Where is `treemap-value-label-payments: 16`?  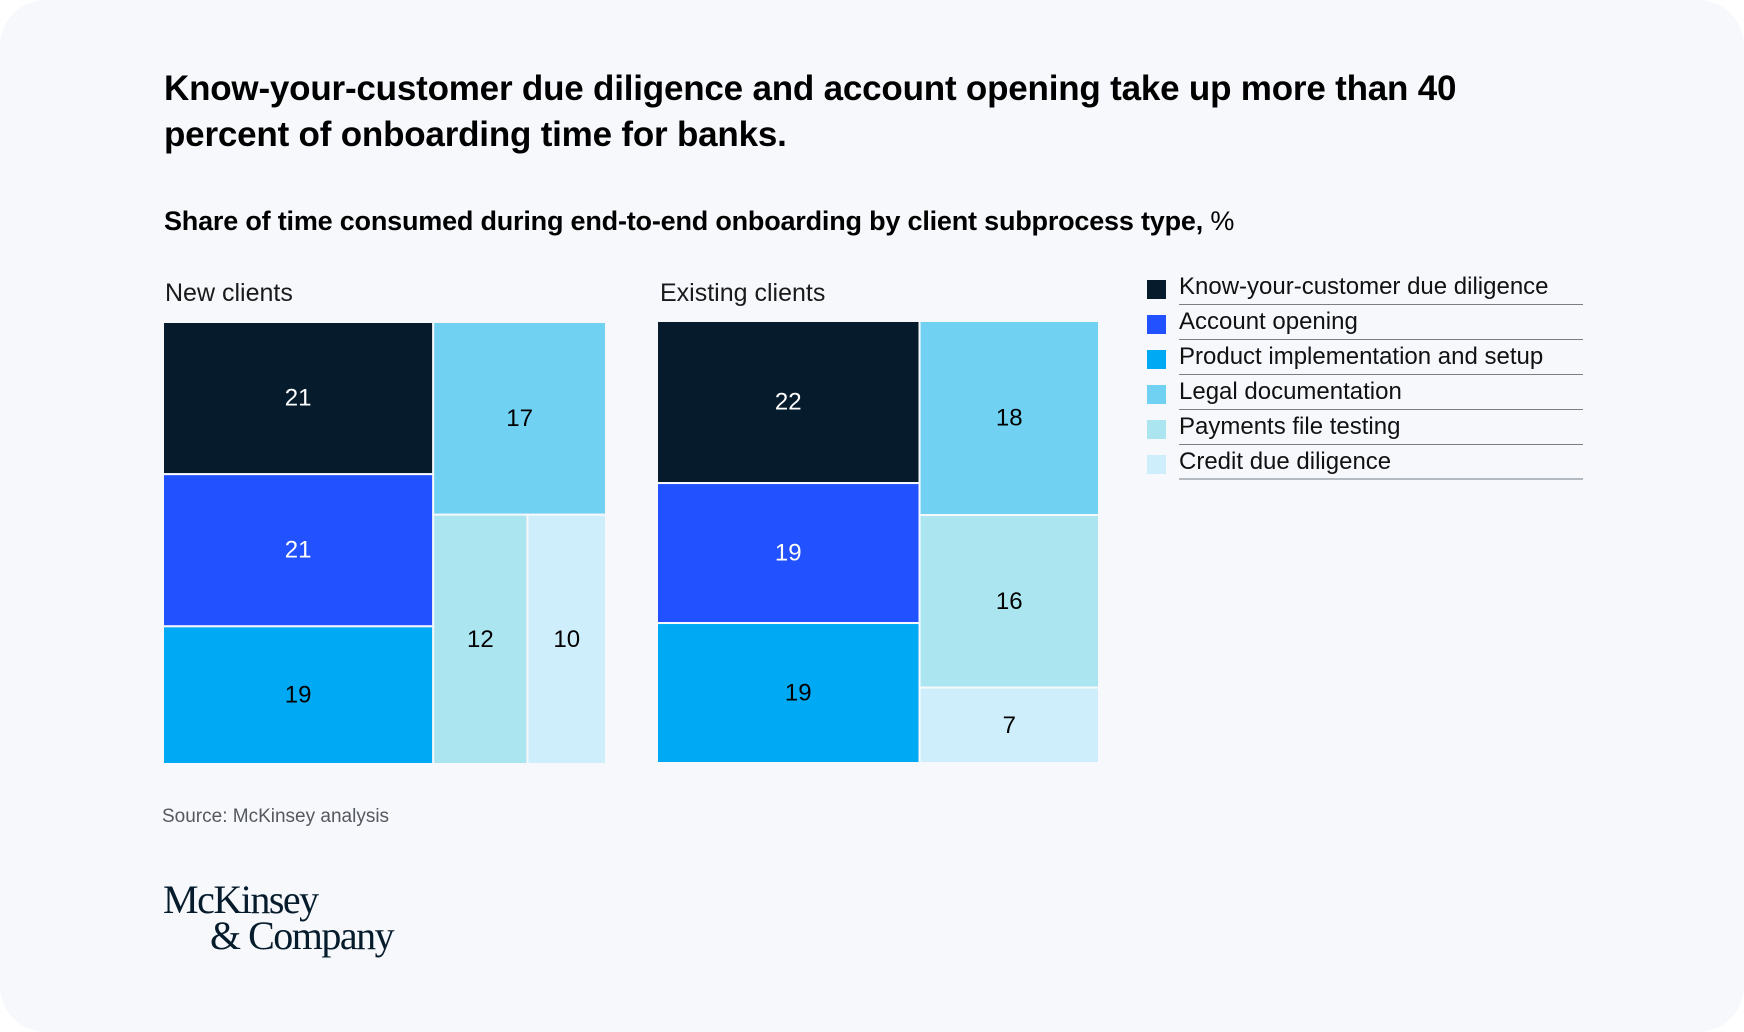
treemap-value-label-payments: 16 is located at coordinates (1009, 601).